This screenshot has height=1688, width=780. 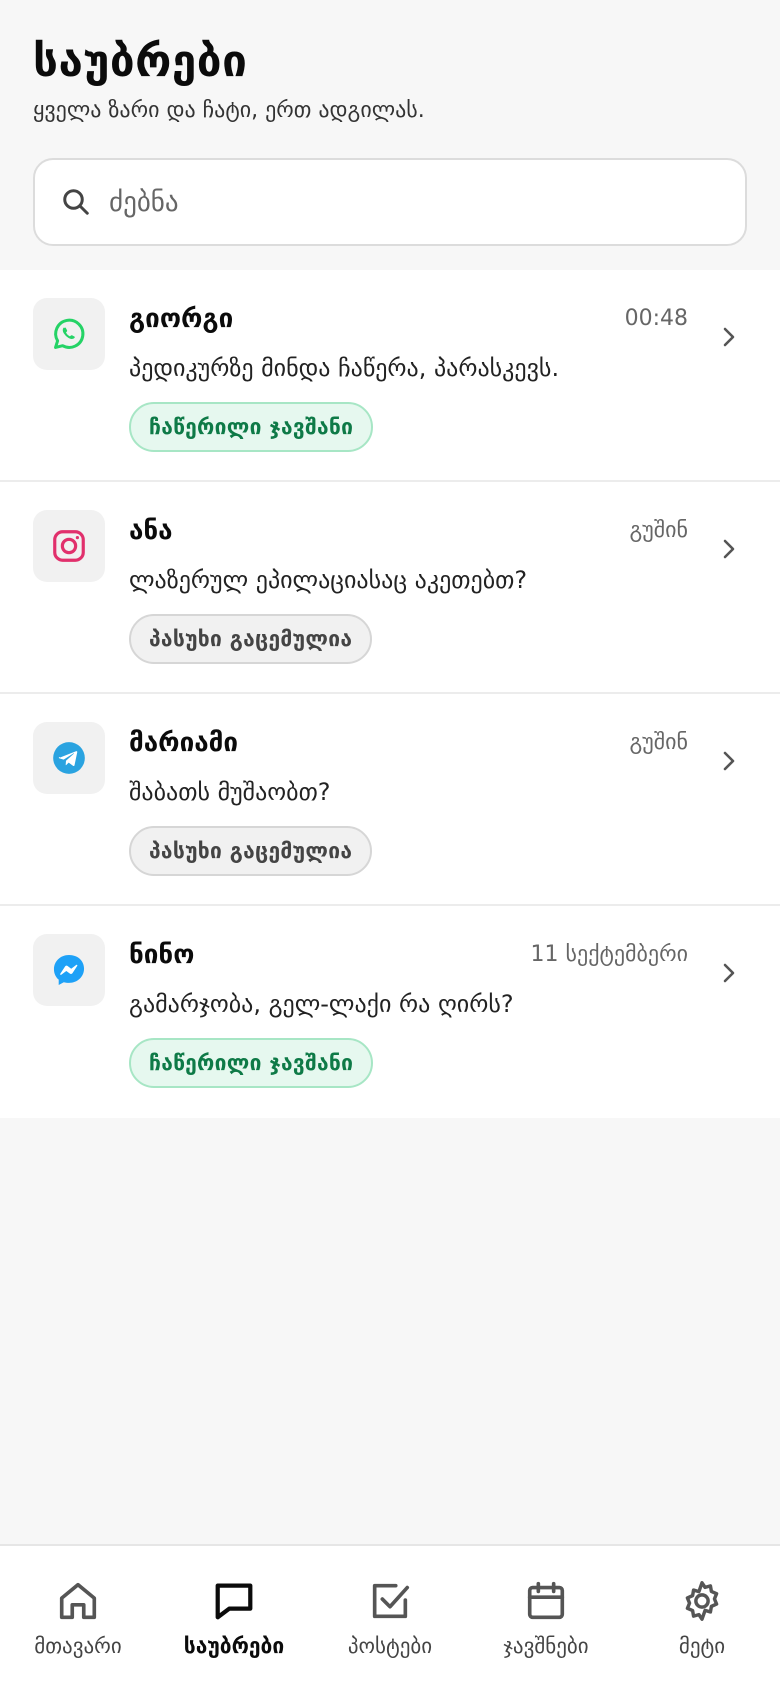 What do you see at coordinates (344, 368) in the screenshot?
I see `message-preview: პედიკურზე მინდა ჩაწერა, პარასკევს.` at bounding box center [344, 368].